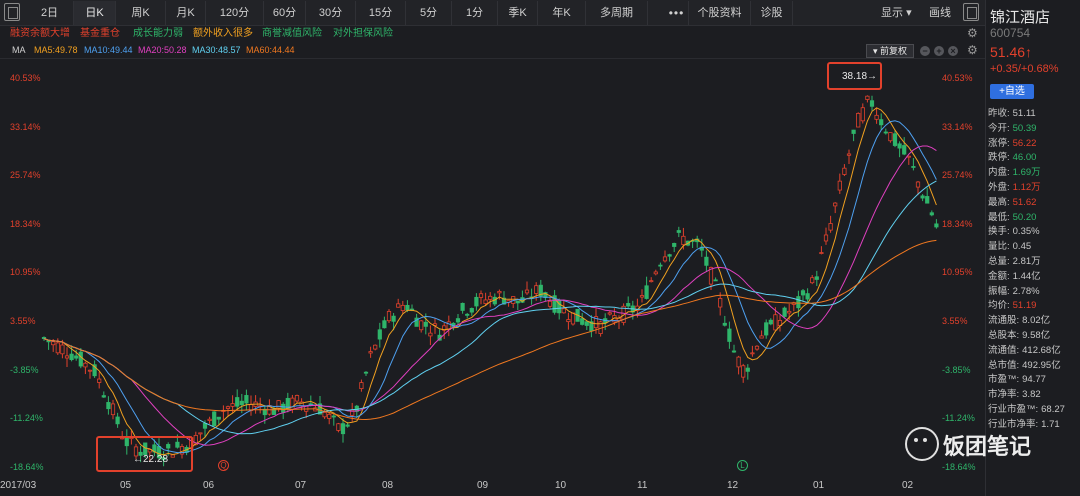  What do you see at coordinates (223, 465) in the screenshot?
I see `event-marker-q: Q` at bounding box center [223, 465].